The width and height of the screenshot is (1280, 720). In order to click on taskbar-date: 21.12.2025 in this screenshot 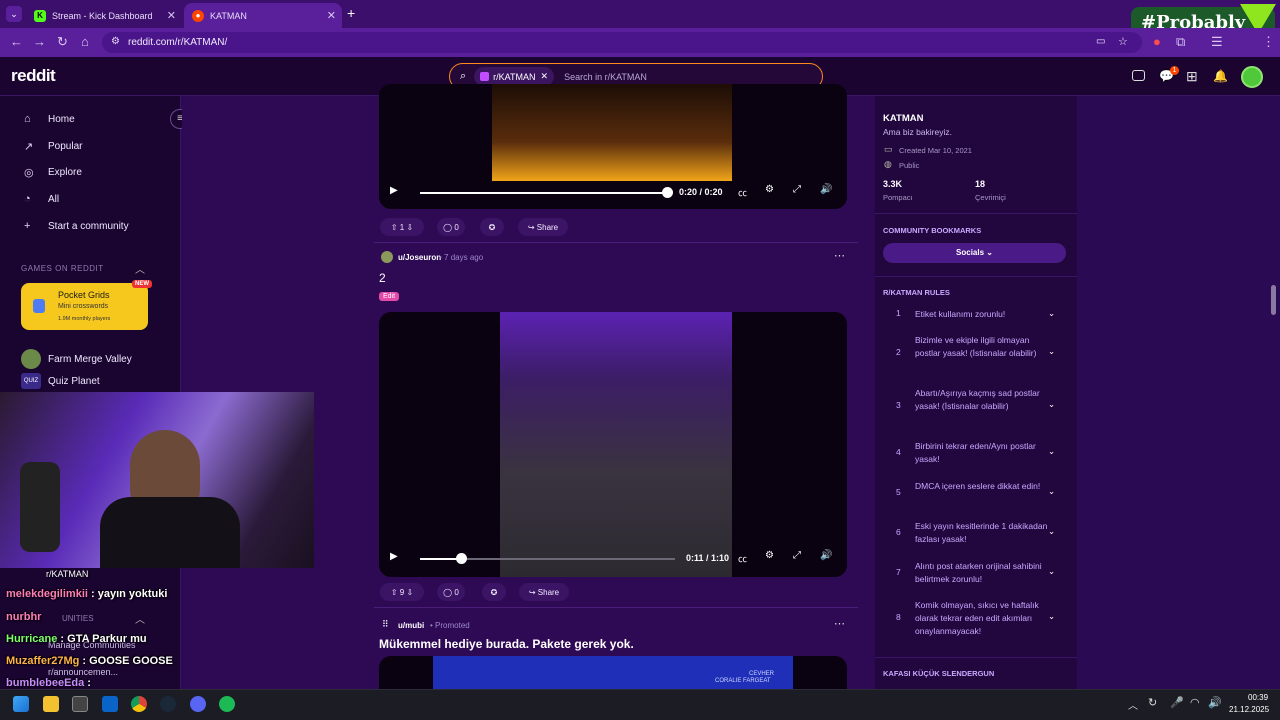, I will do `click(1249, 709)`.